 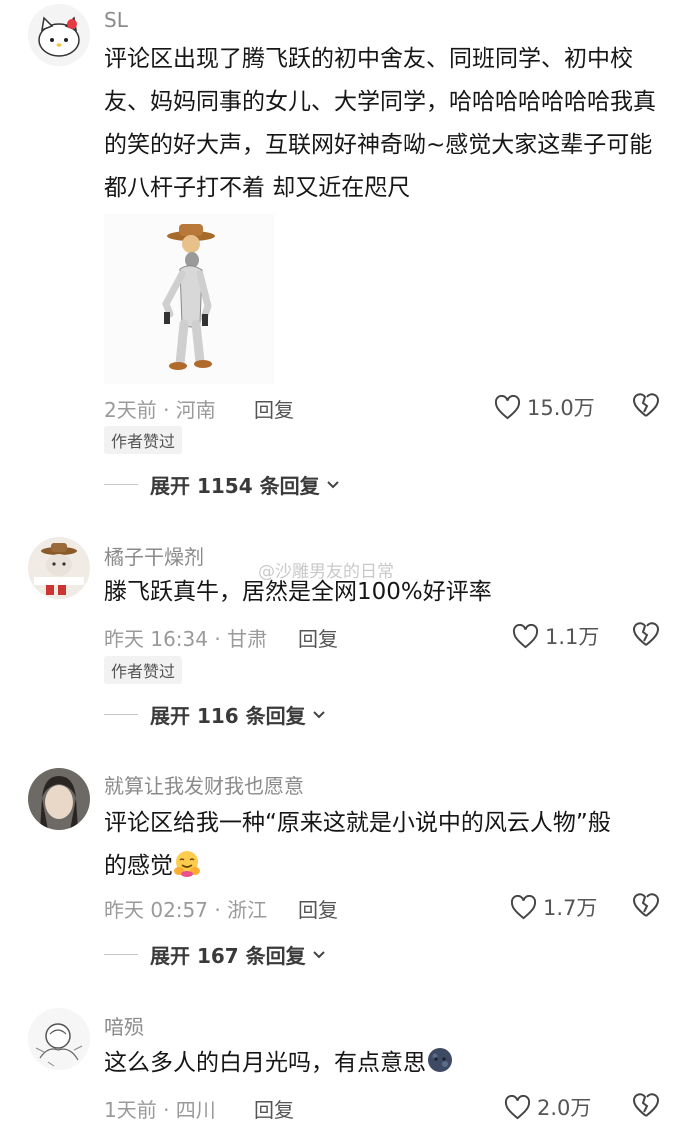 I want to click on hugging-face-emoji, so click(x=187, y=864).